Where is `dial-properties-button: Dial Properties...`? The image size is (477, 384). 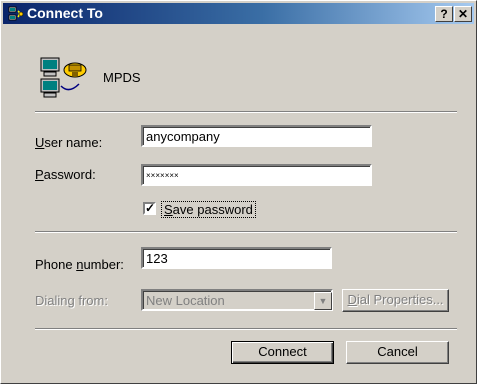
dial-properties-button: Dial Properties... is located at coordinates (395, 300).